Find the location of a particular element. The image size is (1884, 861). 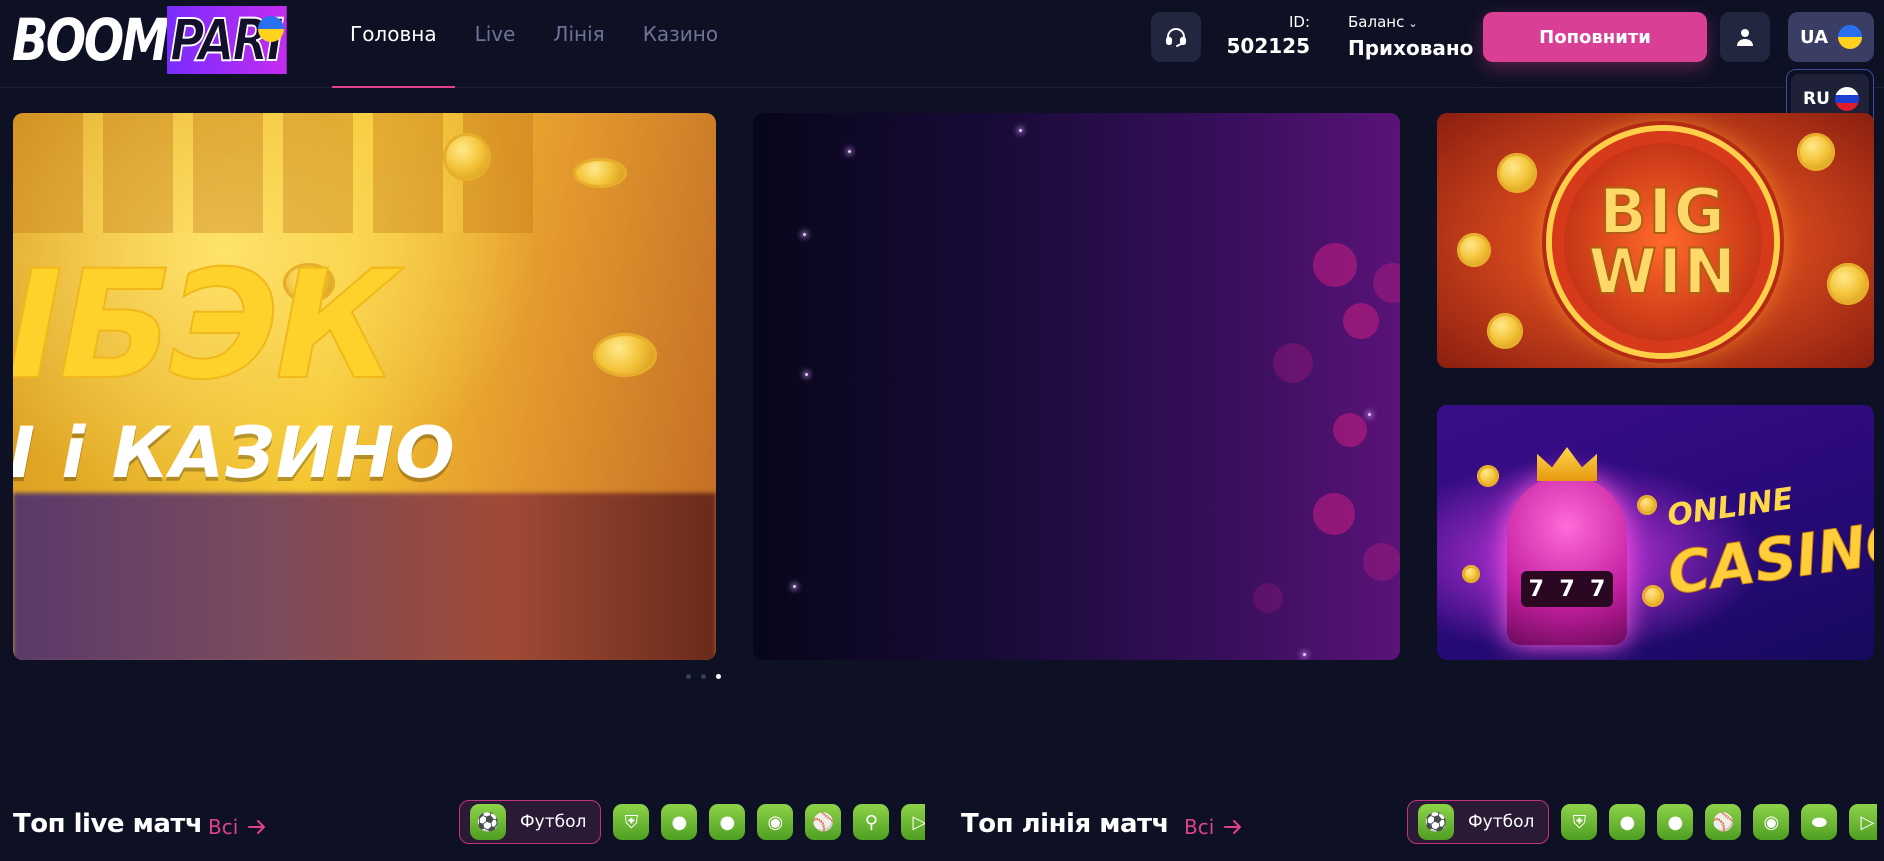

logo-boom-text: BOOM is located at coordinates (90, 40).